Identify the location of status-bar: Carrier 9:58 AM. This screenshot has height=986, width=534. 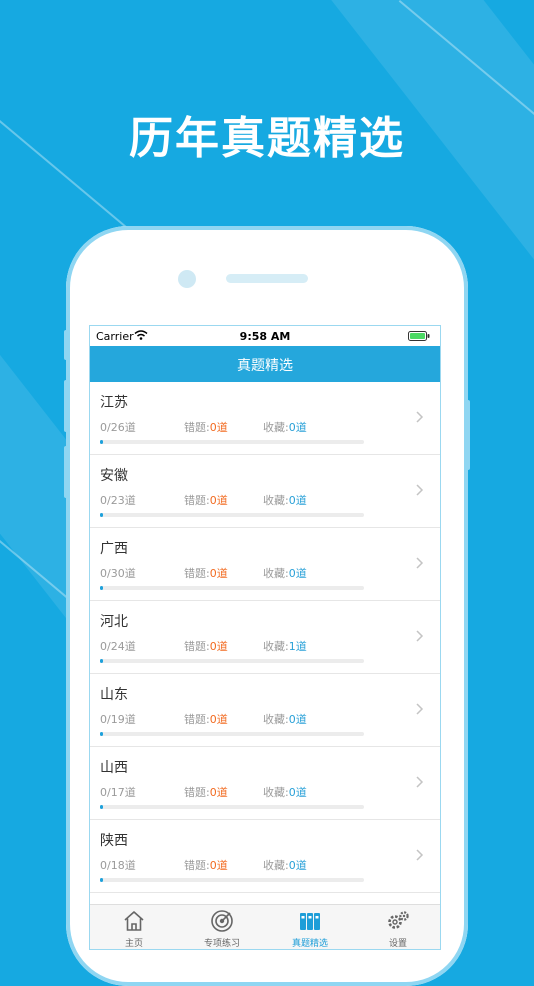
(265, 336).